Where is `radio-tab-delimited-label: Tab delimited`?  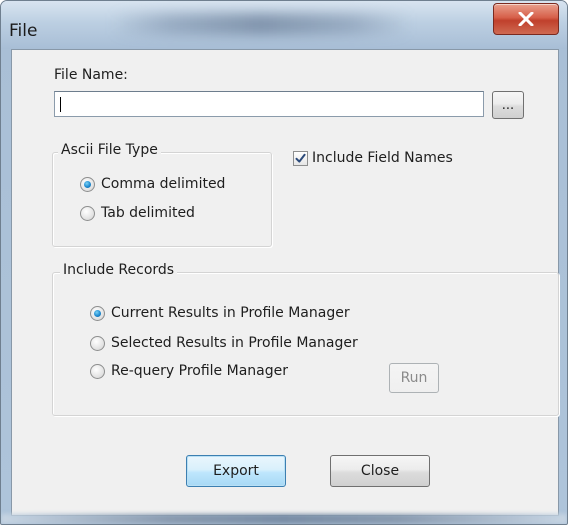
radio-tab-delimited-label: Tab delimited is located at coordinates (148, 213).